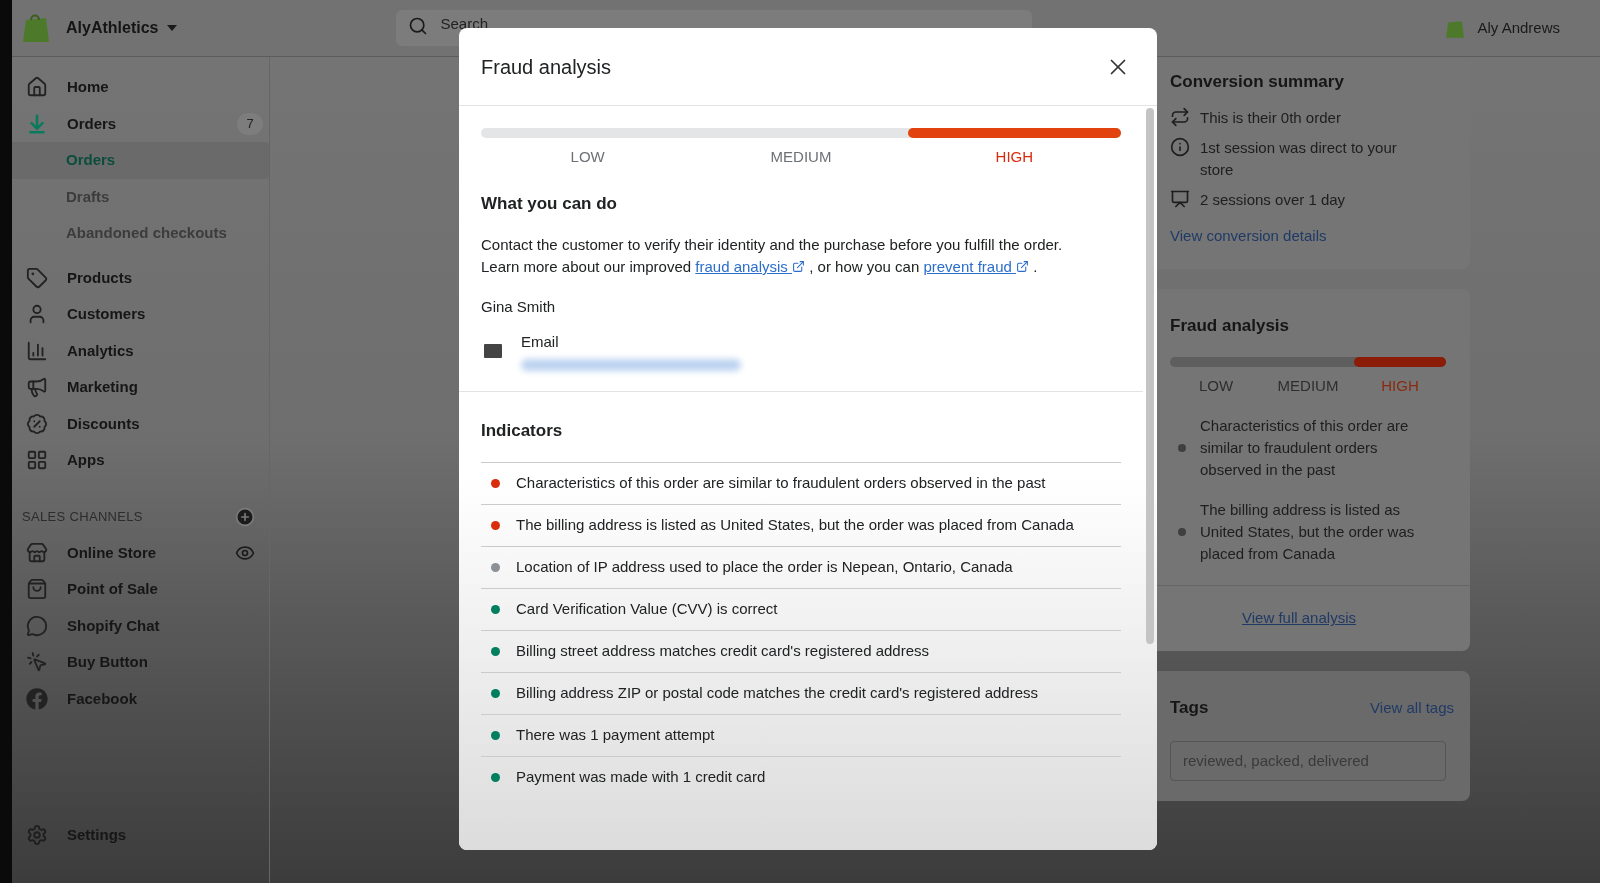 The image size is (1600, 883). What do you see at coordinates (140, 460) in the screenshot?
I see `nav-item: Apps` at bounding box center [140, 460].